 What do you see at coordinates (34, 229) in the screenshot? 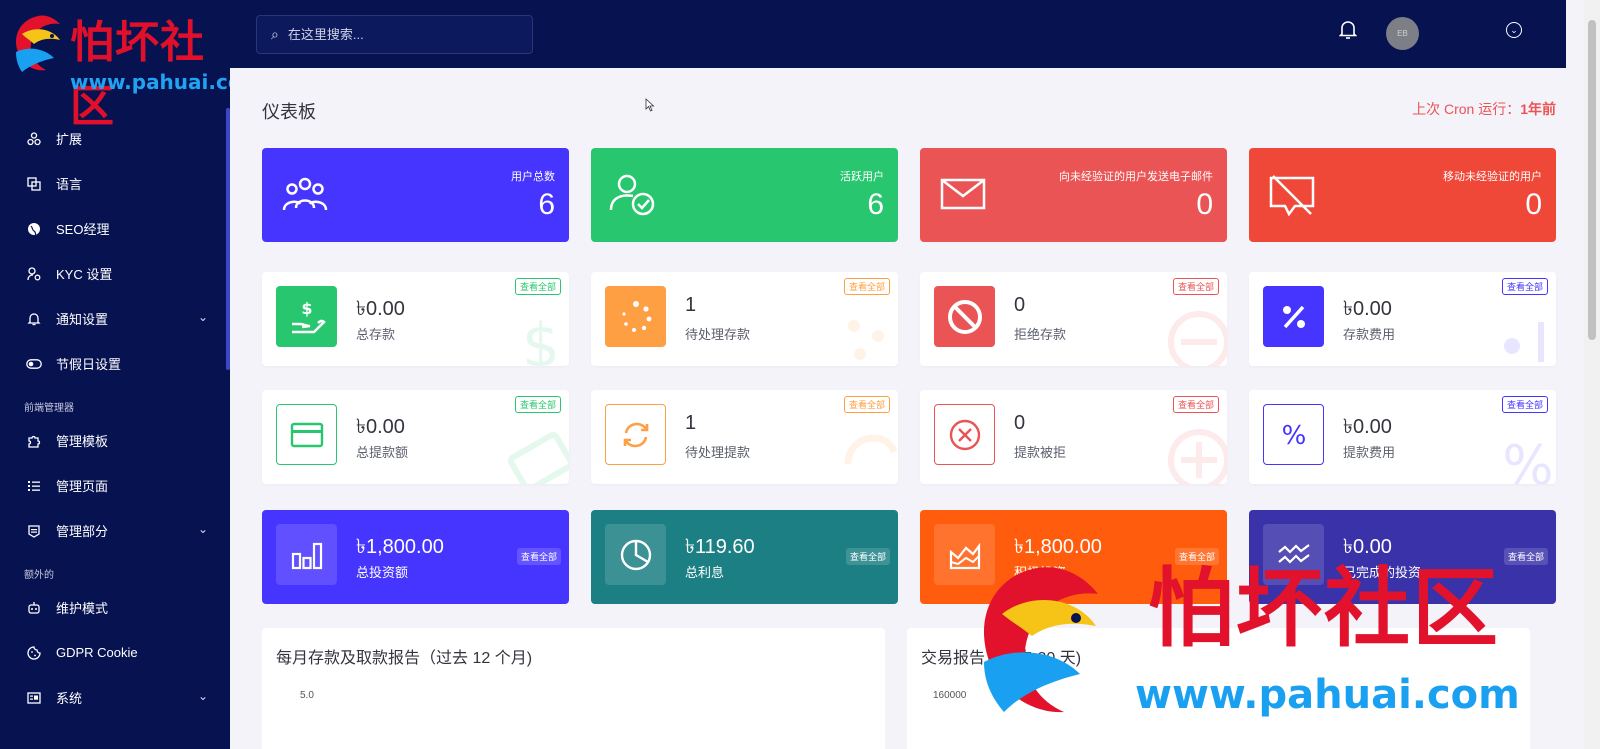
I see `globe-icon` at bounding box center [34, 229].